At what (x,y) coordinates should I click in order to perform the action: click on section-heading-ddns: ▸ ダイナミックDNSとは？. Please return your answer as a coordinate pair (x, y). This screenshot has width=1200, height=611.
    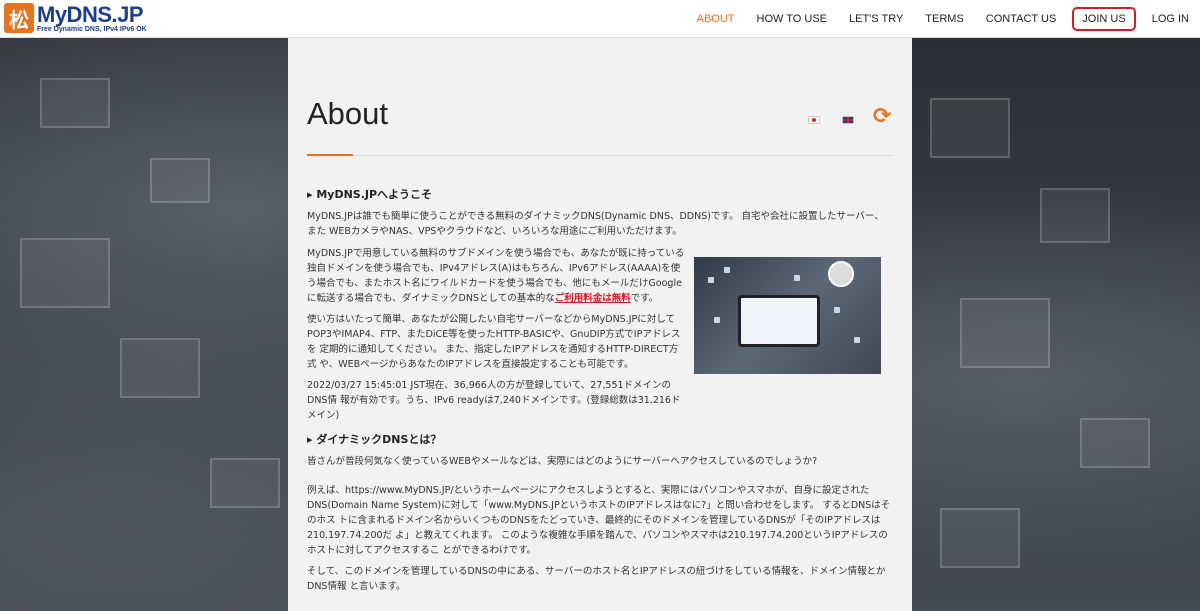
    Looking at the image, I should click on (374, 439).